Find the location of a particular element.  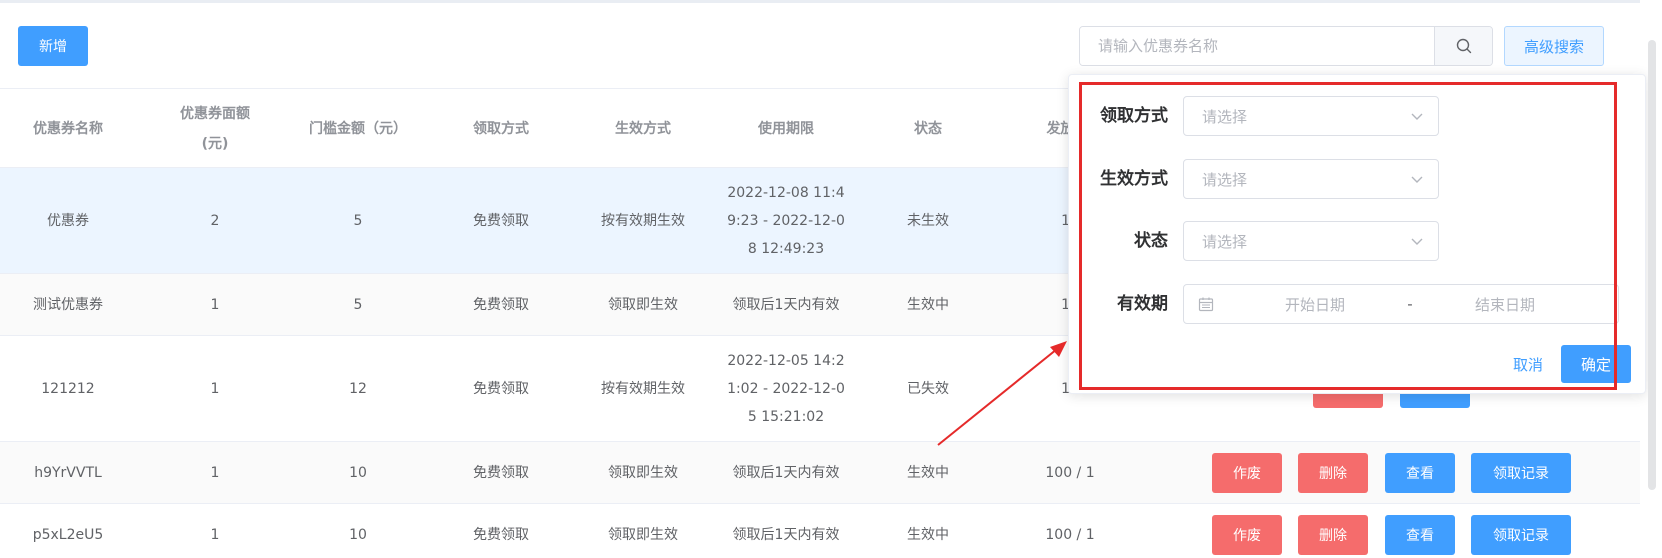

header-name: 优惠券名称 is located at coordinates (68, 129).